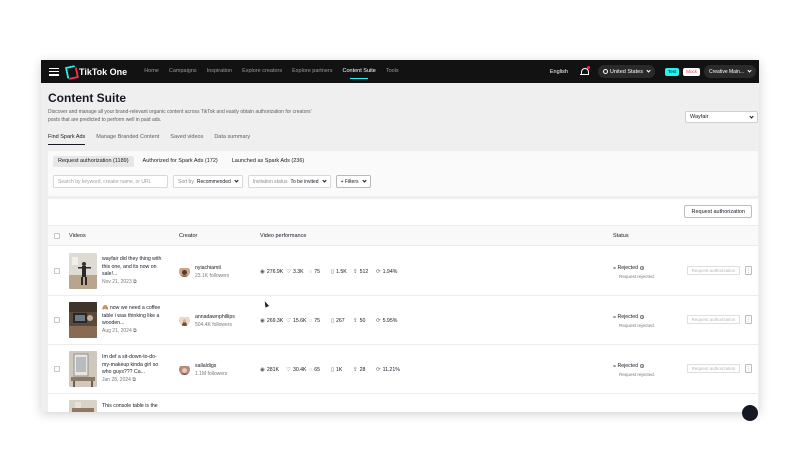 Image resolution: width=800 pixels, height=450 pixels. Describe the element at coordinates (186, 138) in the screenshot. I see `tab-saved-videos: Saved videos` at that location.